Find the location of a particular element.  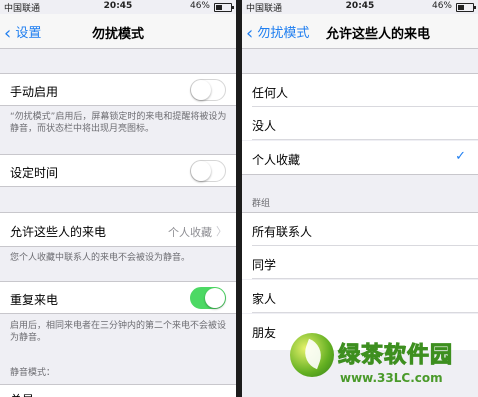

page-title: 允许这些人的来电 is located at coordinates (378, 34).